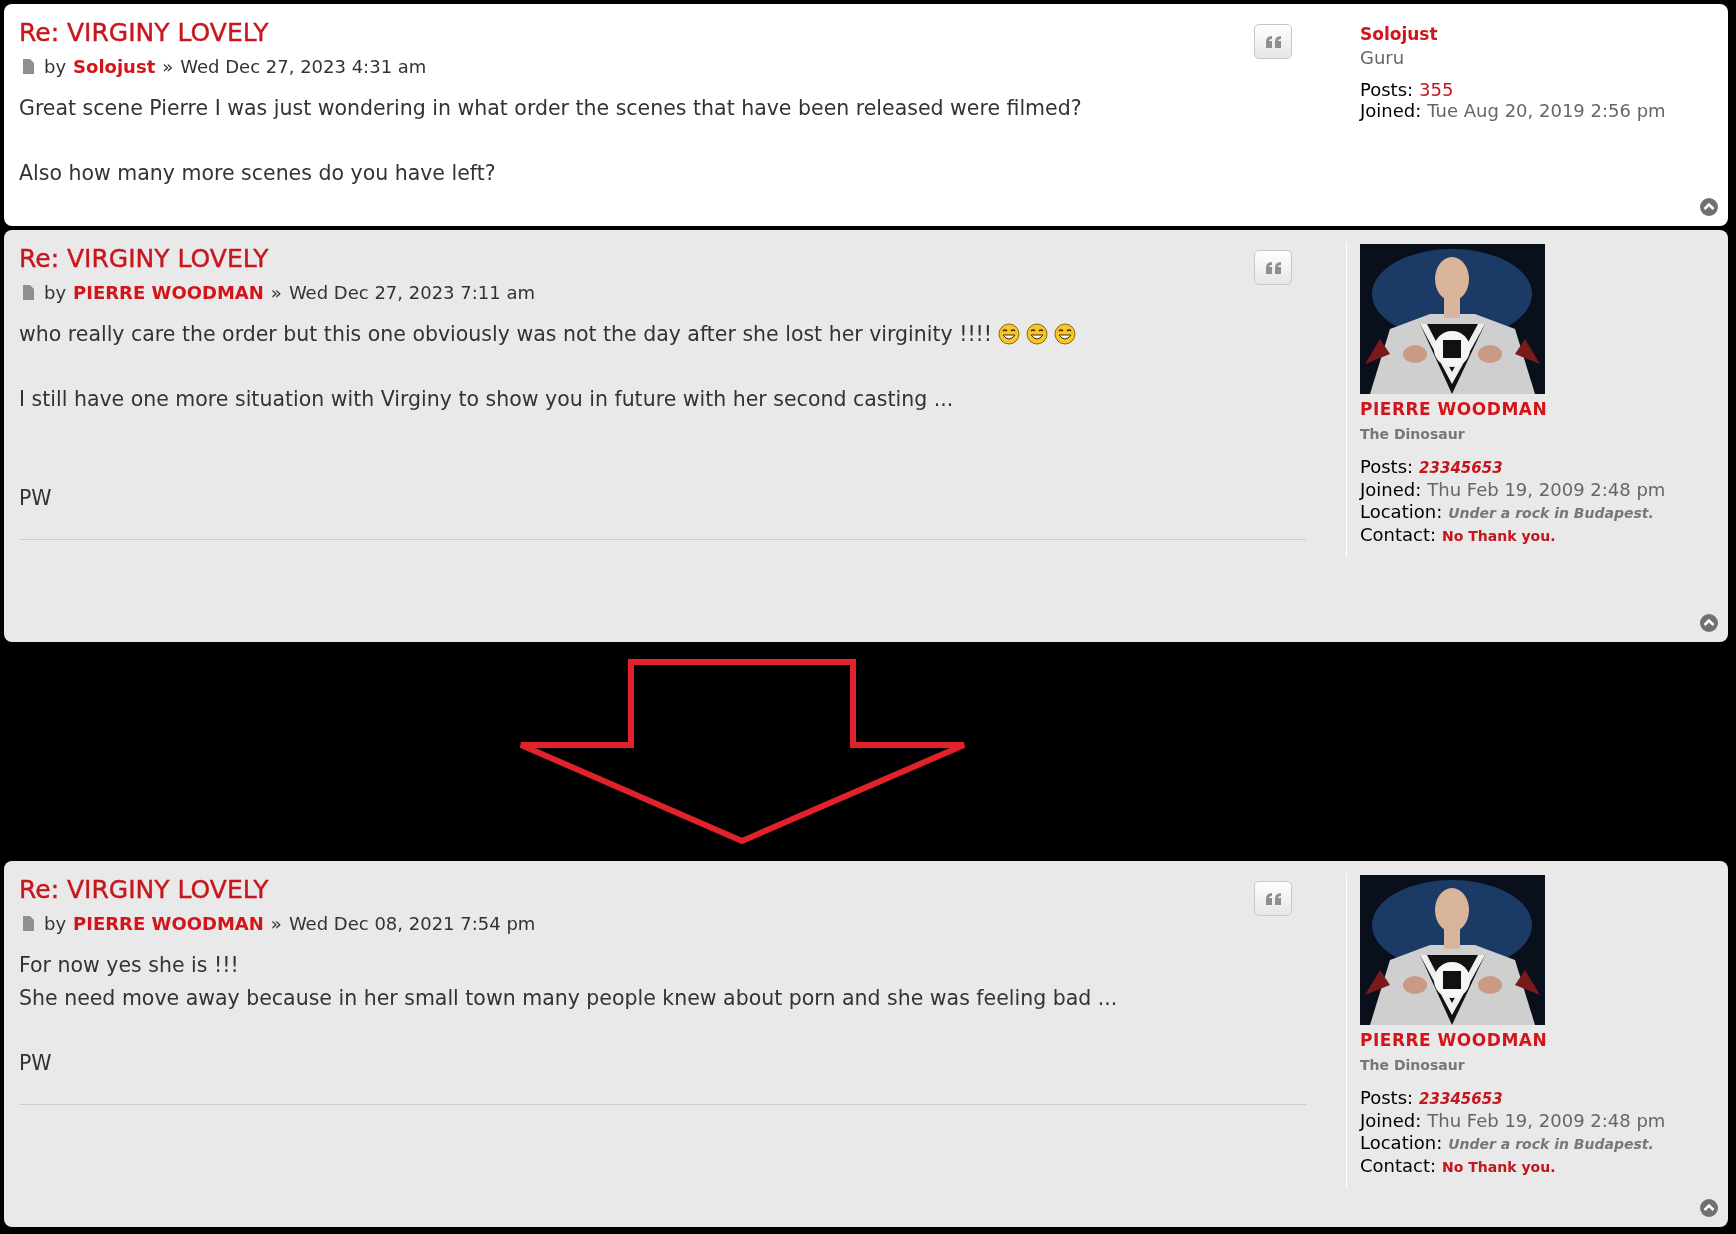 The width and height of the screenshot is (1736, 1234). Describe the element at coordinates (1383, 57) in the screenshot. I see `user-rank: Guru` at that location.